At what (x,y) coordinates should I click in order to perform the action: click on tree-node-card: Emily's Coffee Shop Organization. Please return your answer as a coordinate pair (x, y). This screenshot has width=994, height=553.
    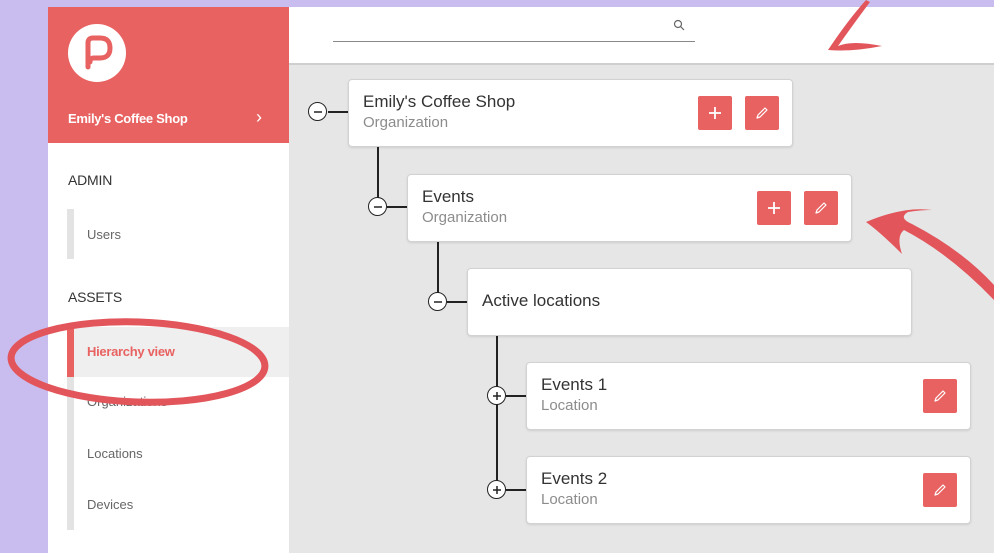
    Looking at the image, I should click on (570, 113).